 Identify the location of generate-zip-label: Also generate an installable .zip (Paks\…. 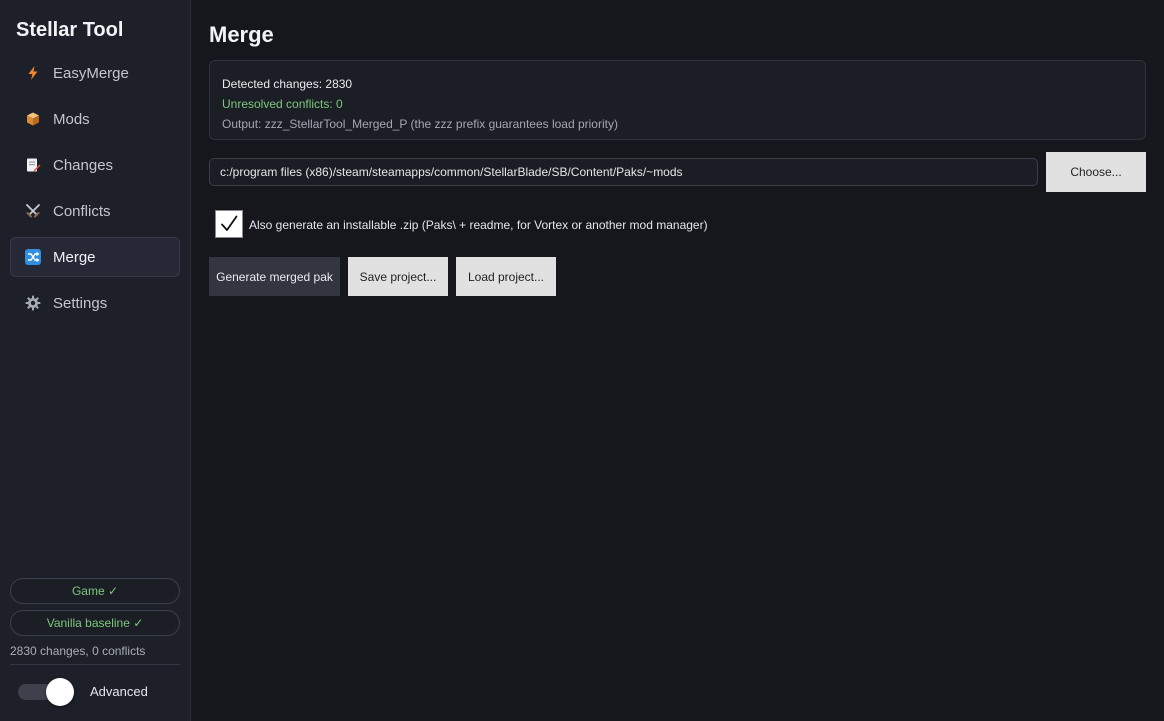
(478, 225).